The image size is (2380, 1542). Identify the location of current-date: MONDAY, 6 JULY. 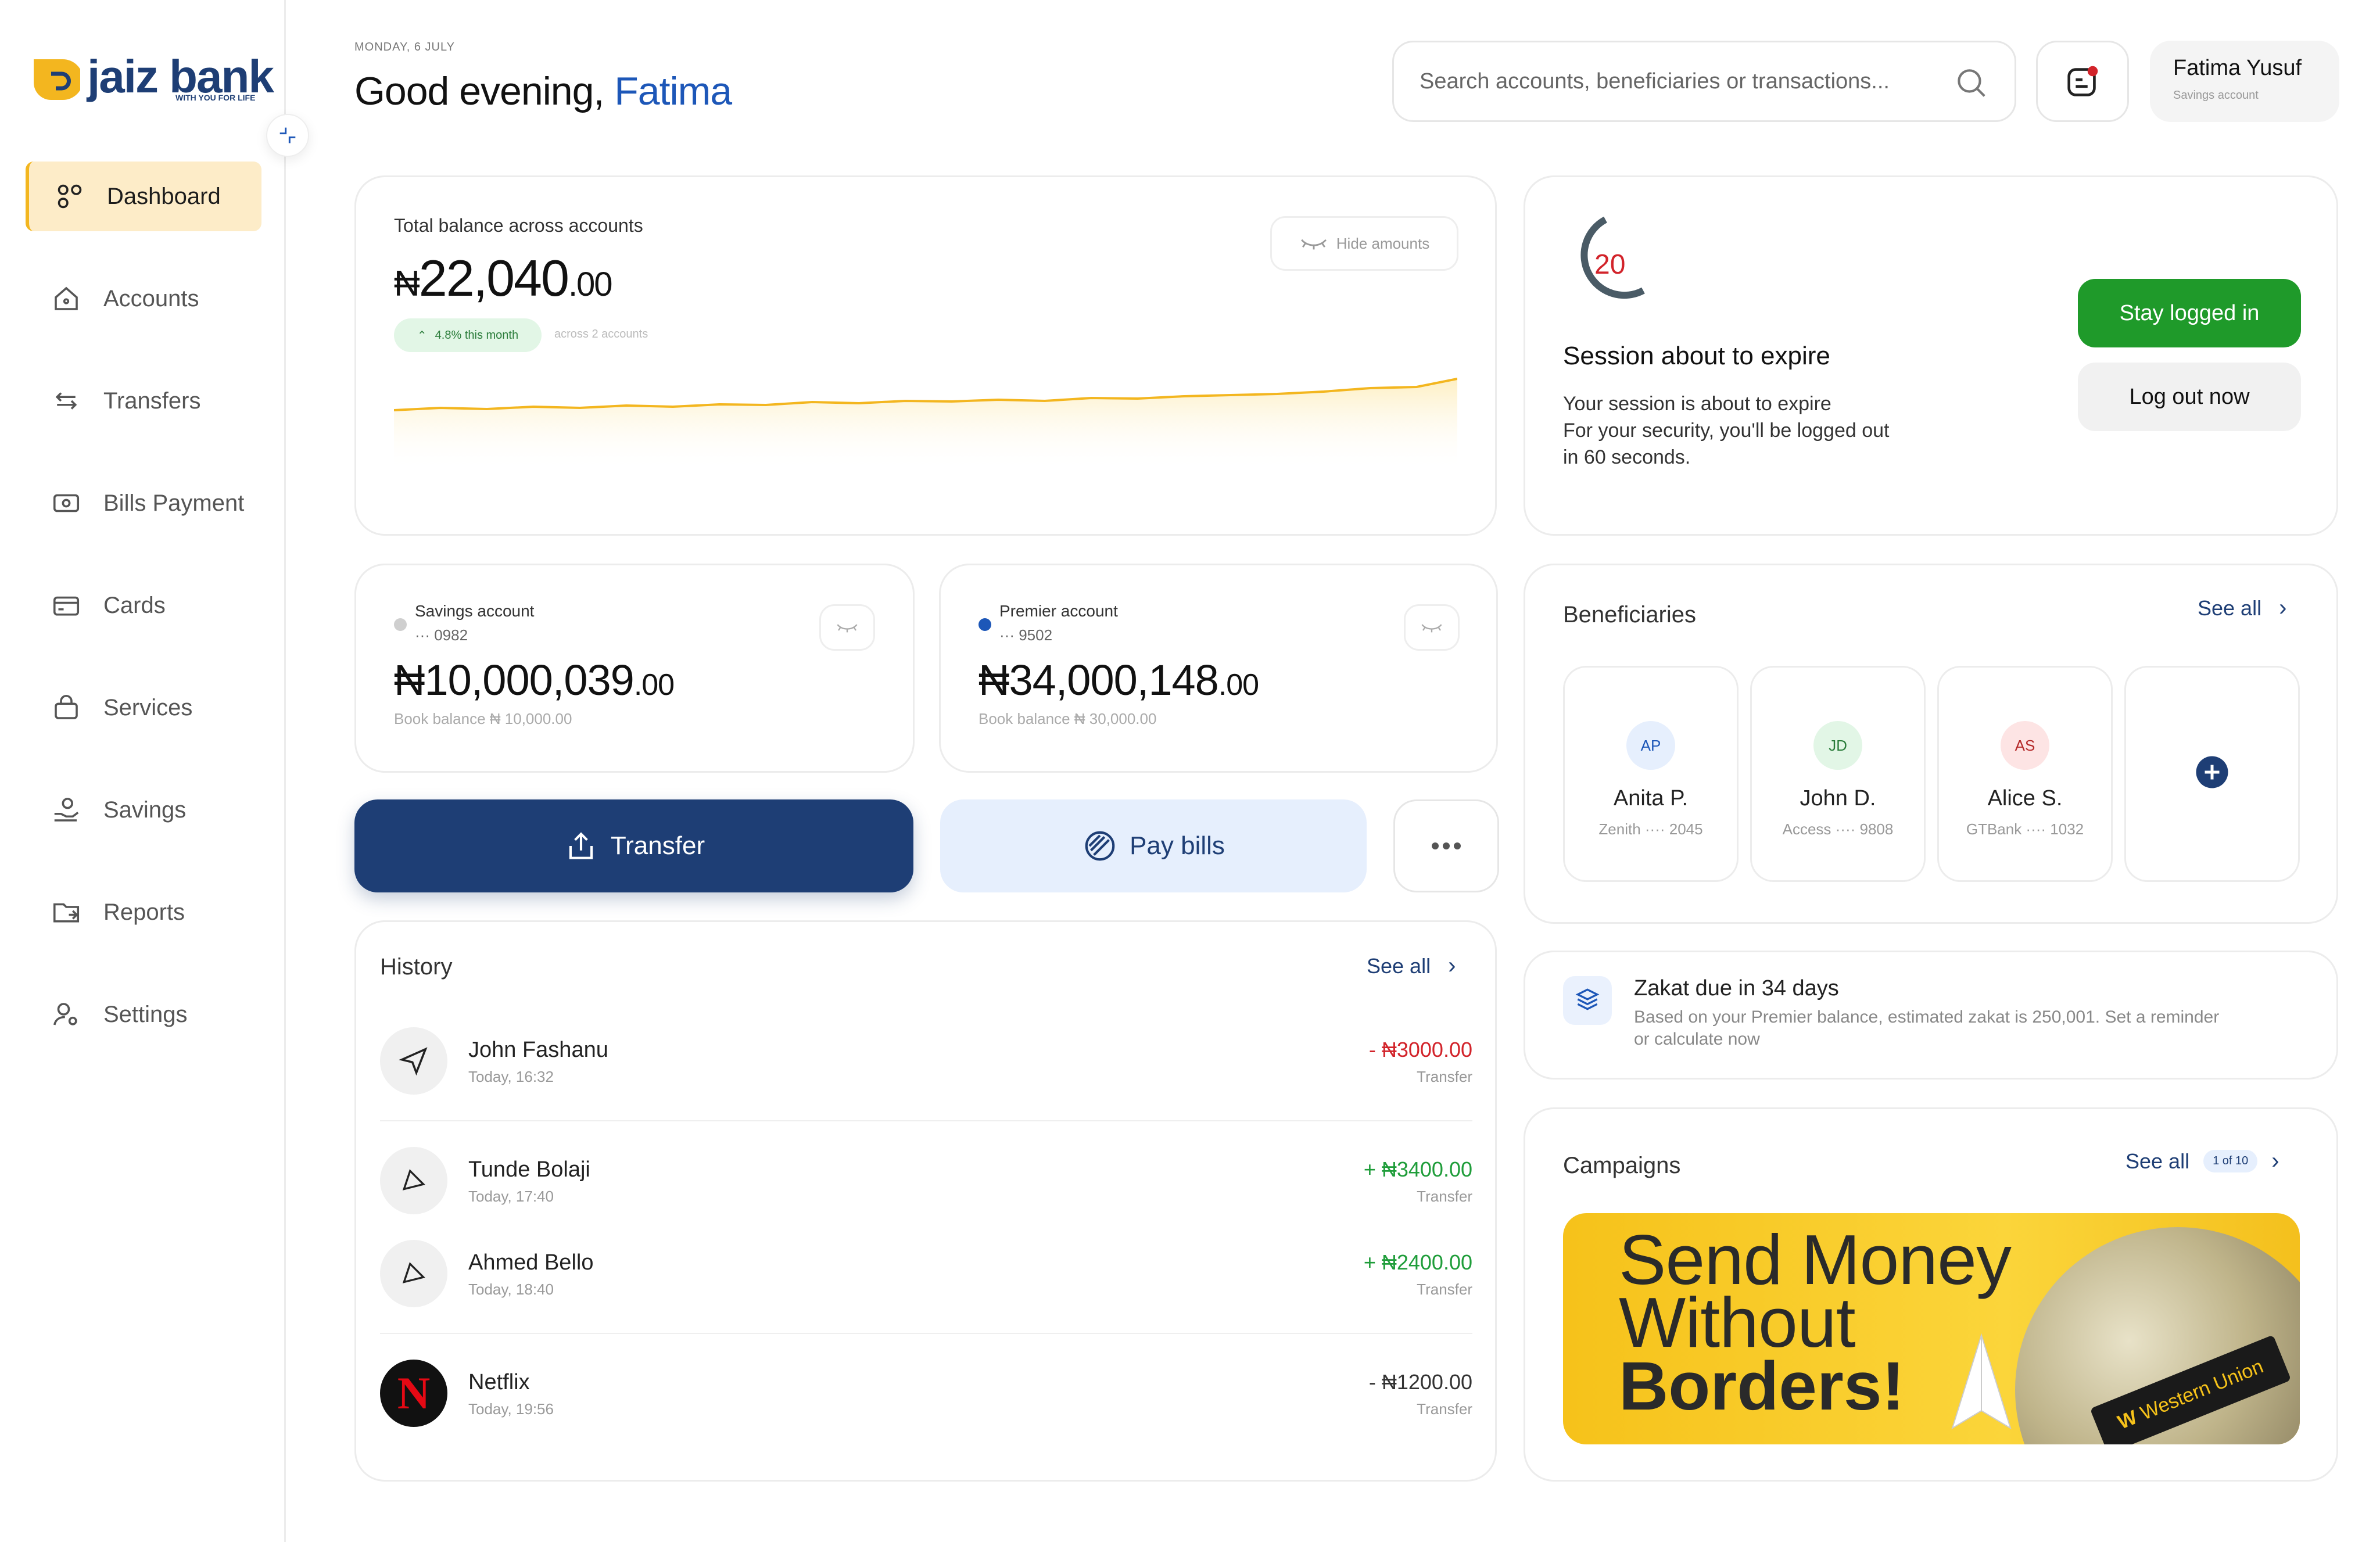
(404, 47).